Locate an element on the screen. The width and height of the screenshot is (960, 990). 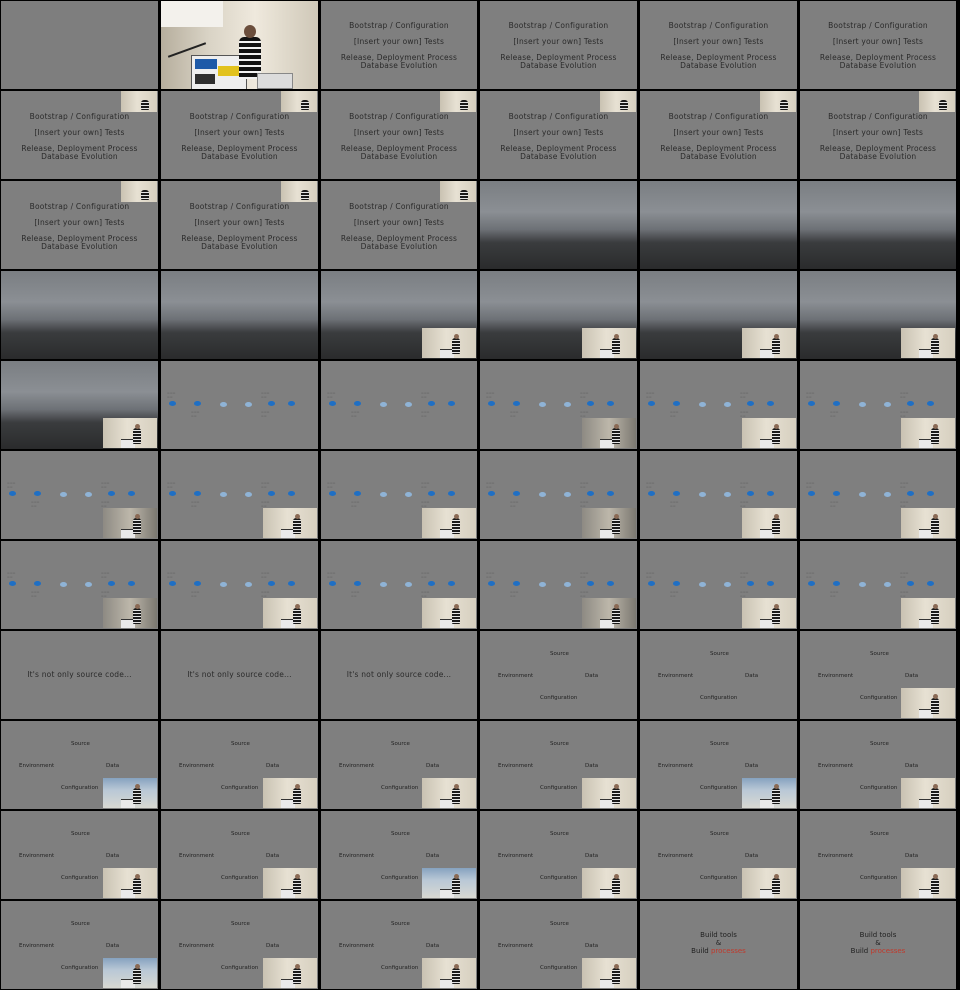
slide-build-processes: Build processes is located at coordinates (878, 951).